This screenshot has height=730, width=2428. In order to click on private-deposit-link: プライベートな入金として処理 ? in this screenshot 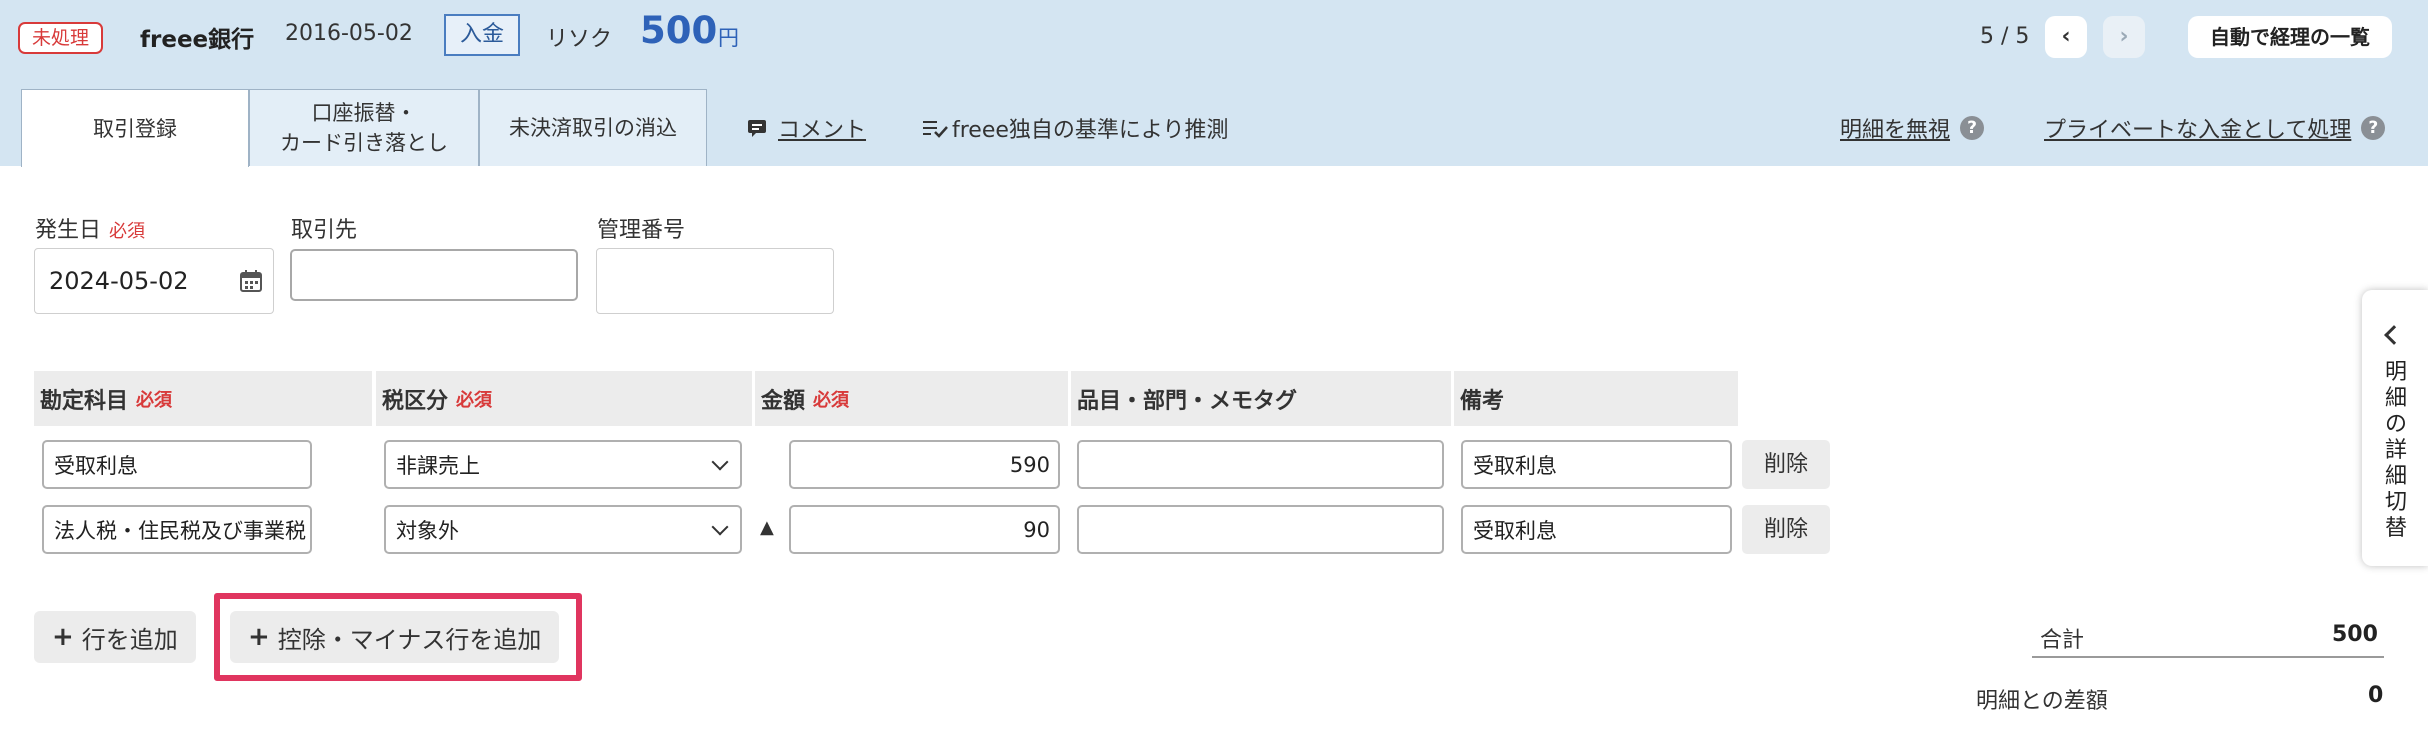, I will do `click(2215, 128)`.